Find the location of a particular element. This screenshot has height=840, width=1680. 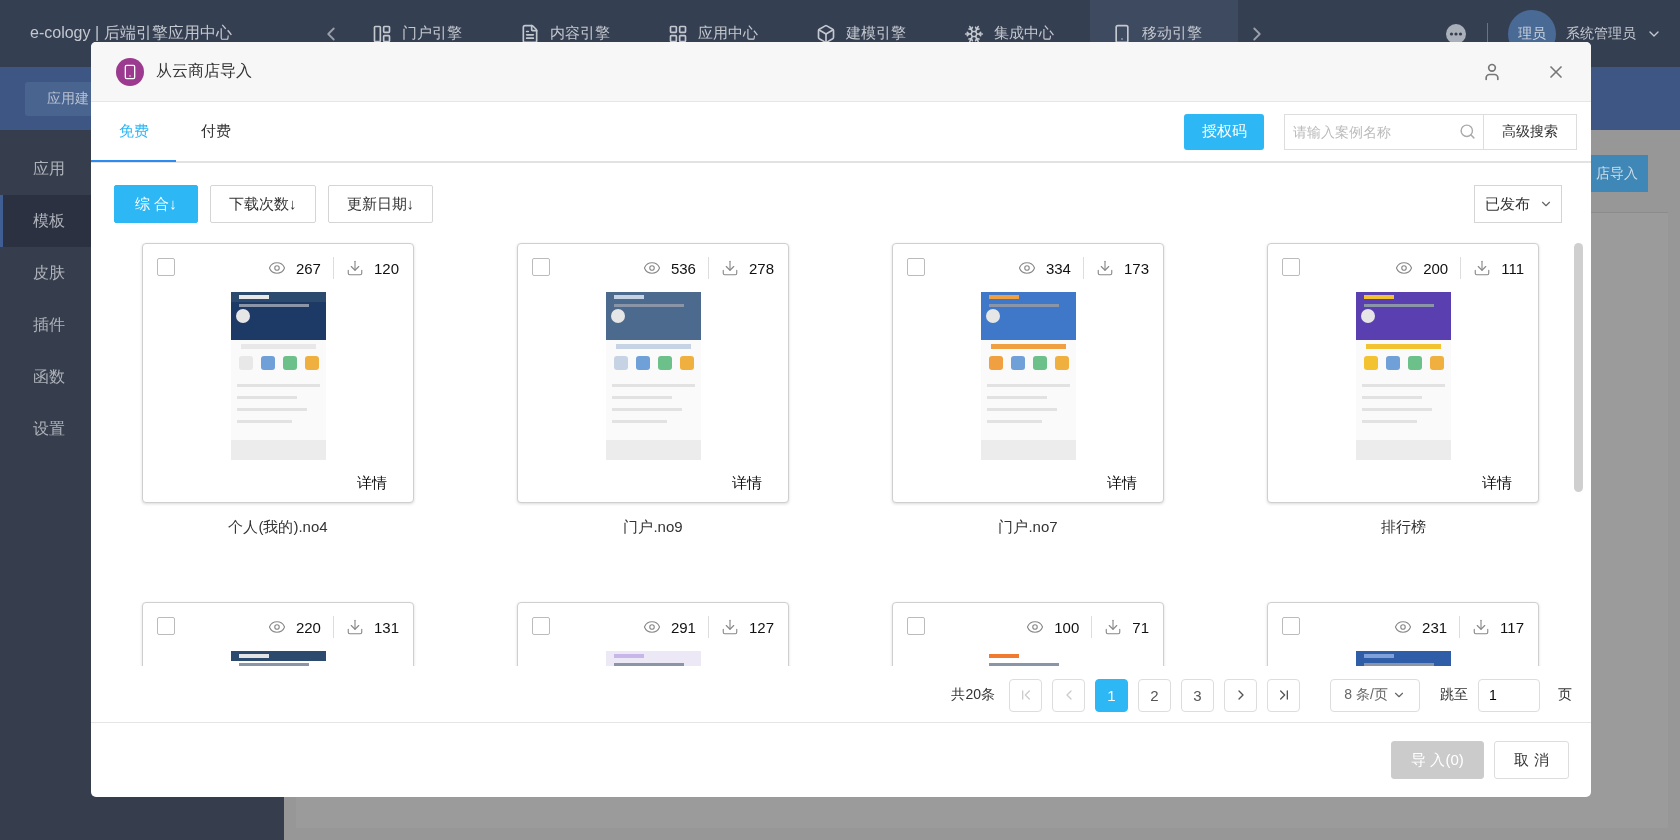

page-label: 页 is located at coordinates (1565, 695).